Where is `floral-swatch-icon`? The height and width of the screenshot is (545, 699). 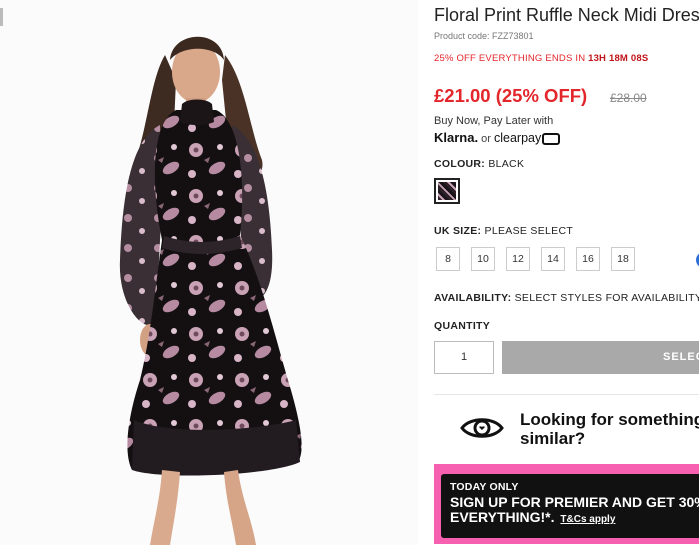 floral-swatch-icon is located at coordinates (447, 191).